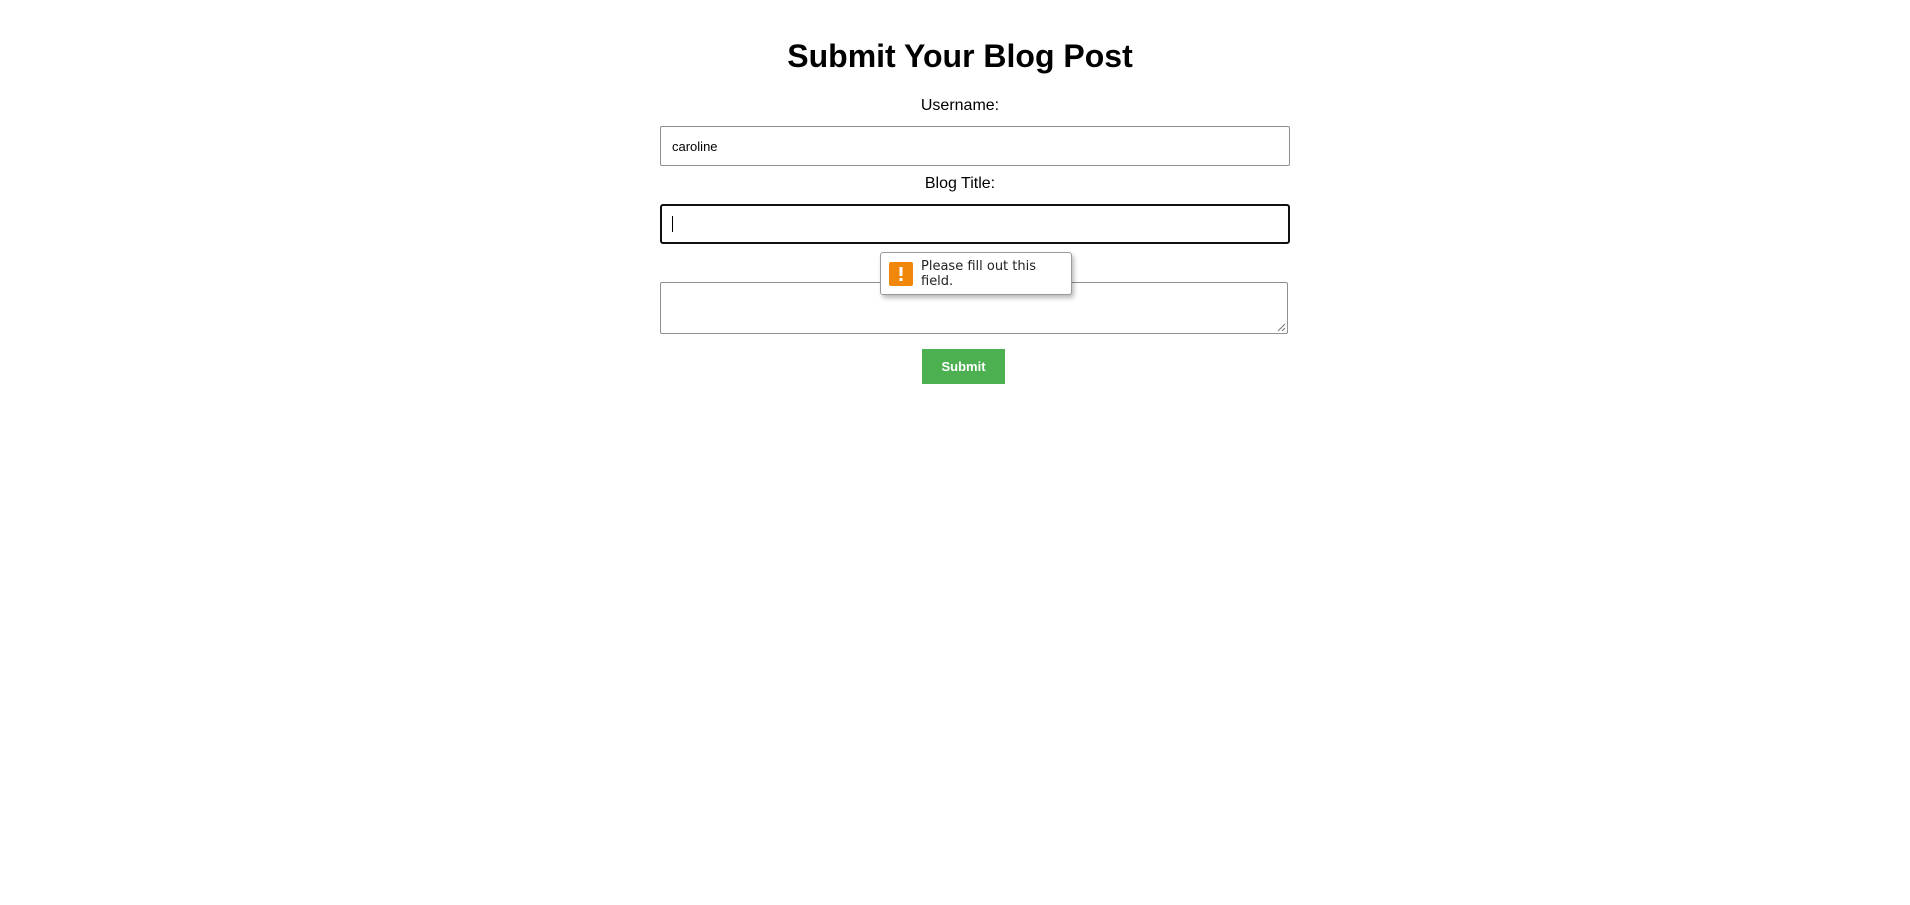  I want to click on validation-tooltip: Please fill out this field., so click(976, 273).